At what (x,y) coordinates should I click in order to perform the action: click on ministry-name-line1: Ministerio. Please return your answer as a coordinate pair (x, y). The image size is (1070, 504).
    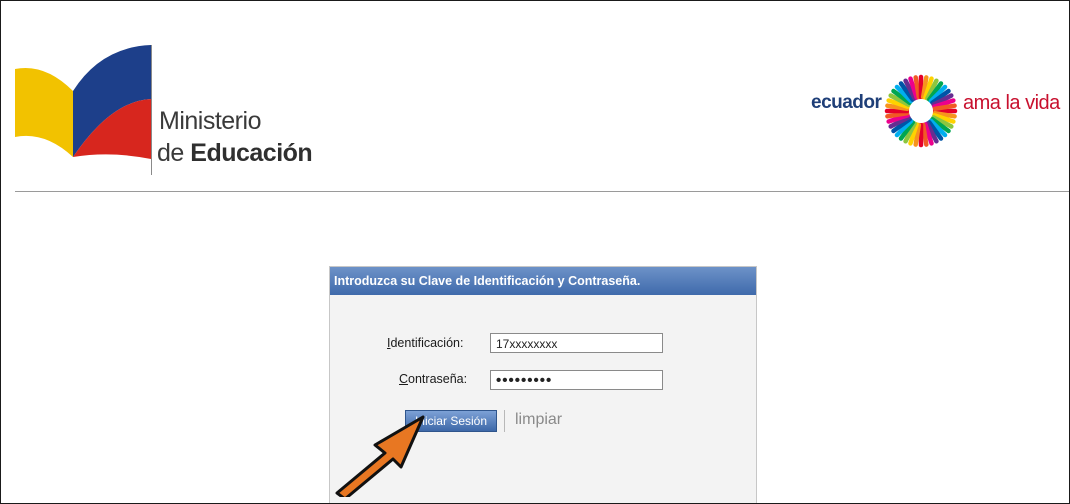
    Looking at the image, I should click on (210, 121).